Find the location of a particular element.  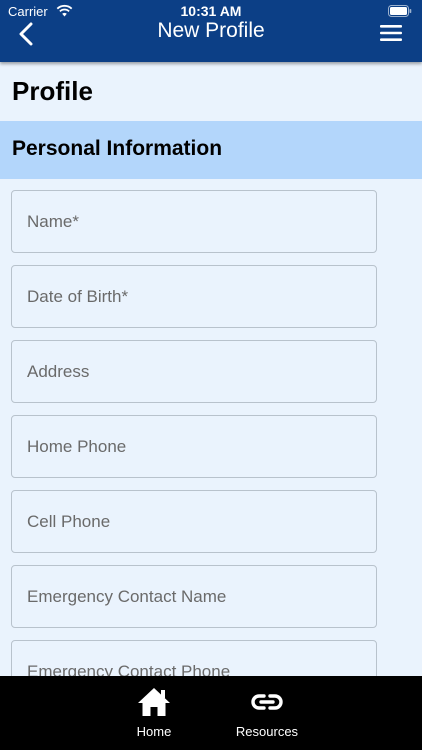

page-title: Profile is located at coordinates (52, 91).